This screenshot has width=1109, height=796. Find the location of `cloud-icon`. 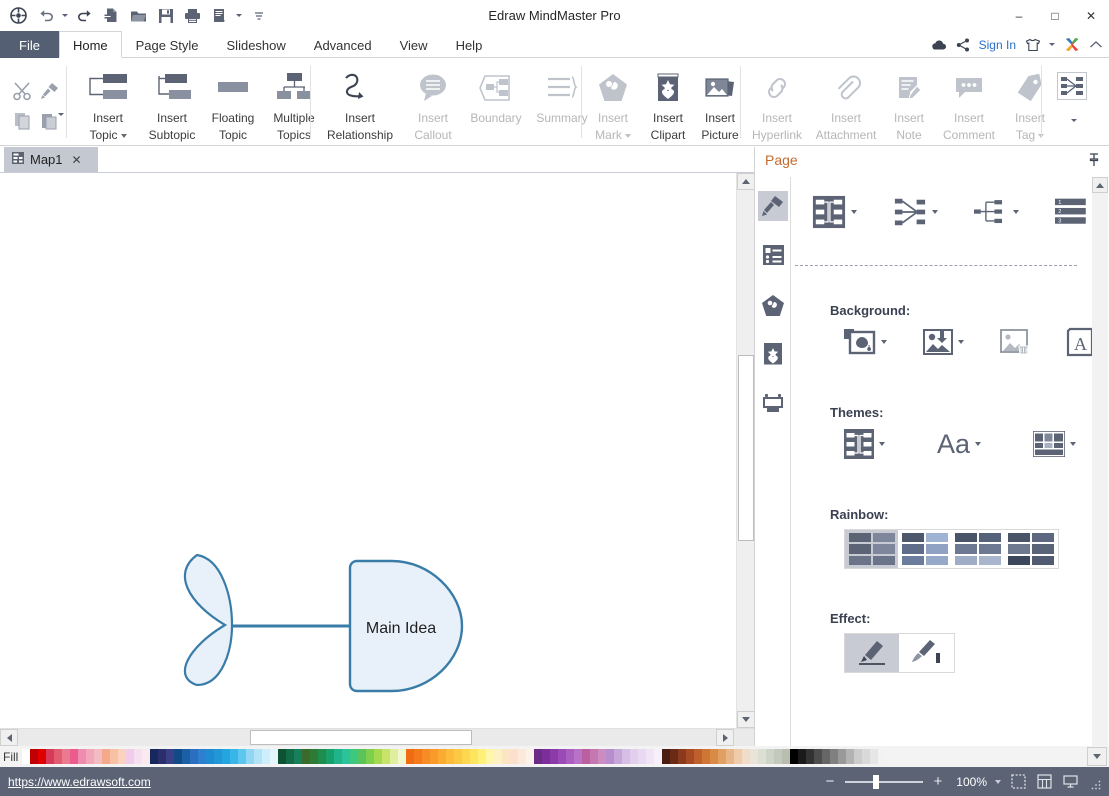

cloud-icon is located at coordinates (938, 44).